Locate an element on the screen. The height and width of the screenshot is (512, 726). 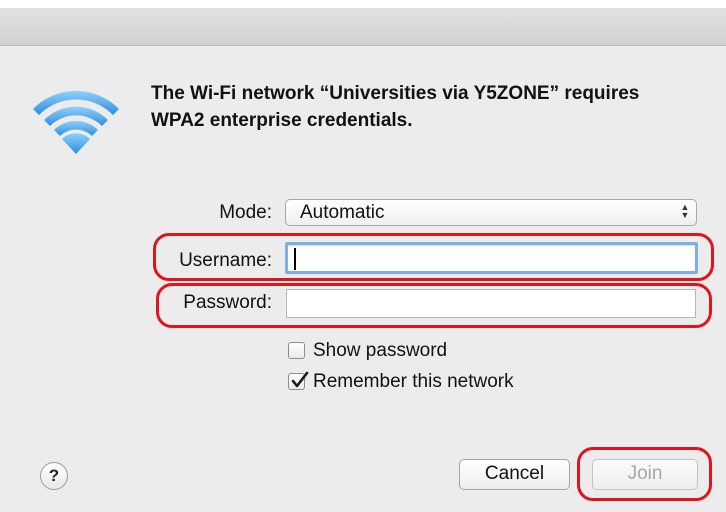
title-bar is located at coordinates (363, 23).